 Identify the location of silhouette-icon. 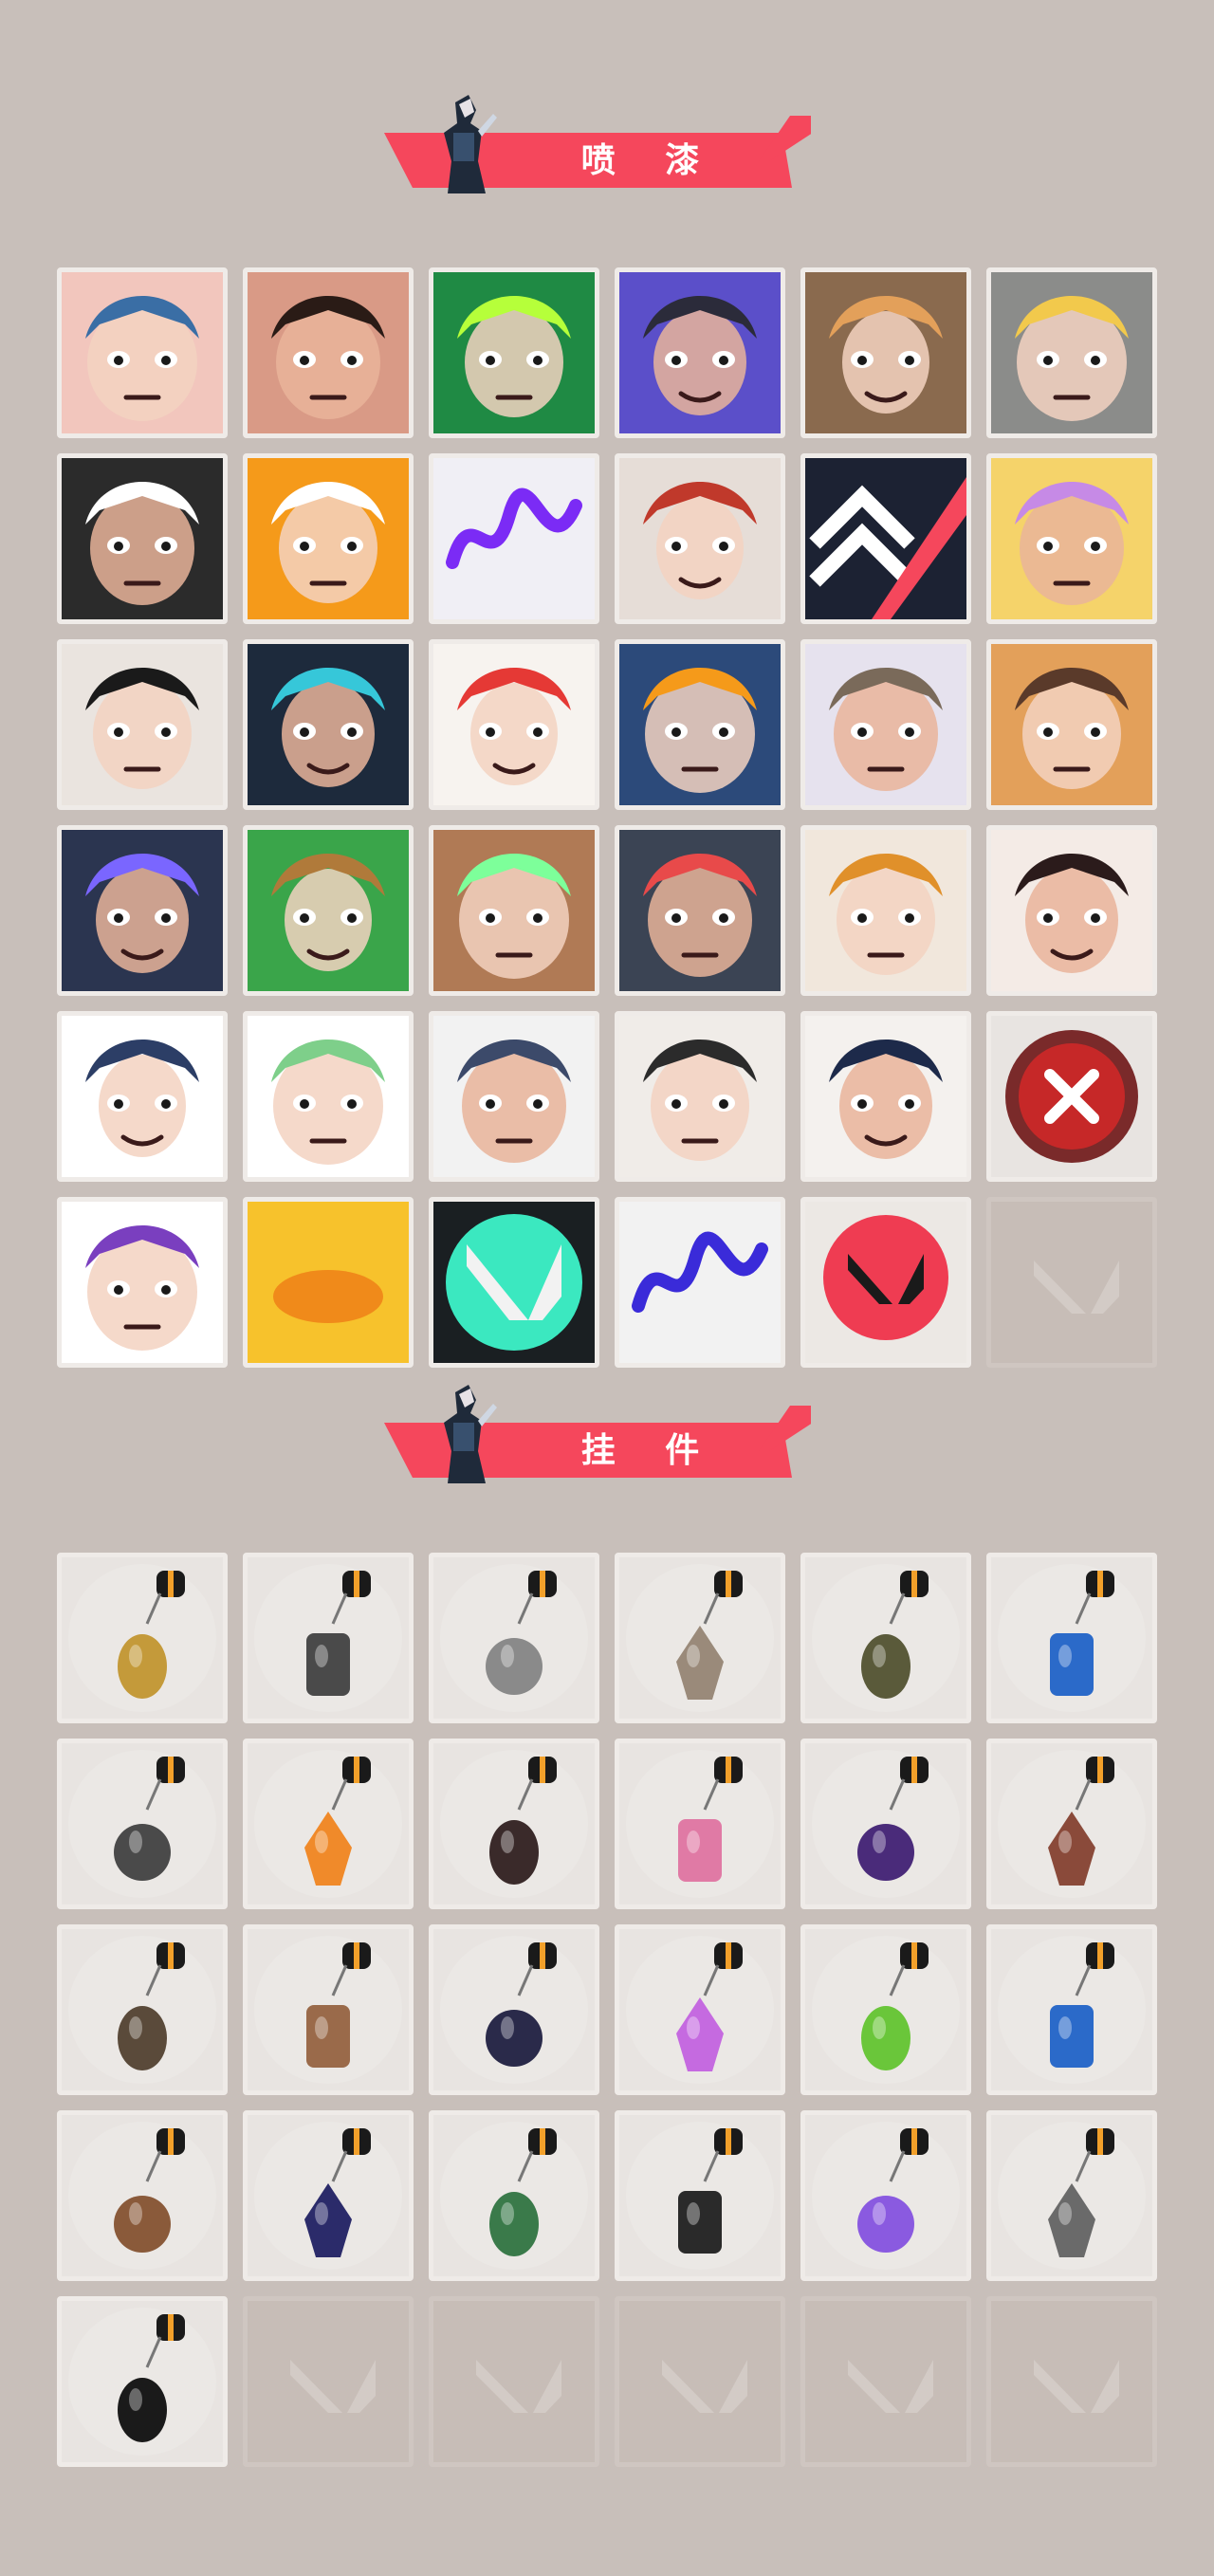
(885, 1096).